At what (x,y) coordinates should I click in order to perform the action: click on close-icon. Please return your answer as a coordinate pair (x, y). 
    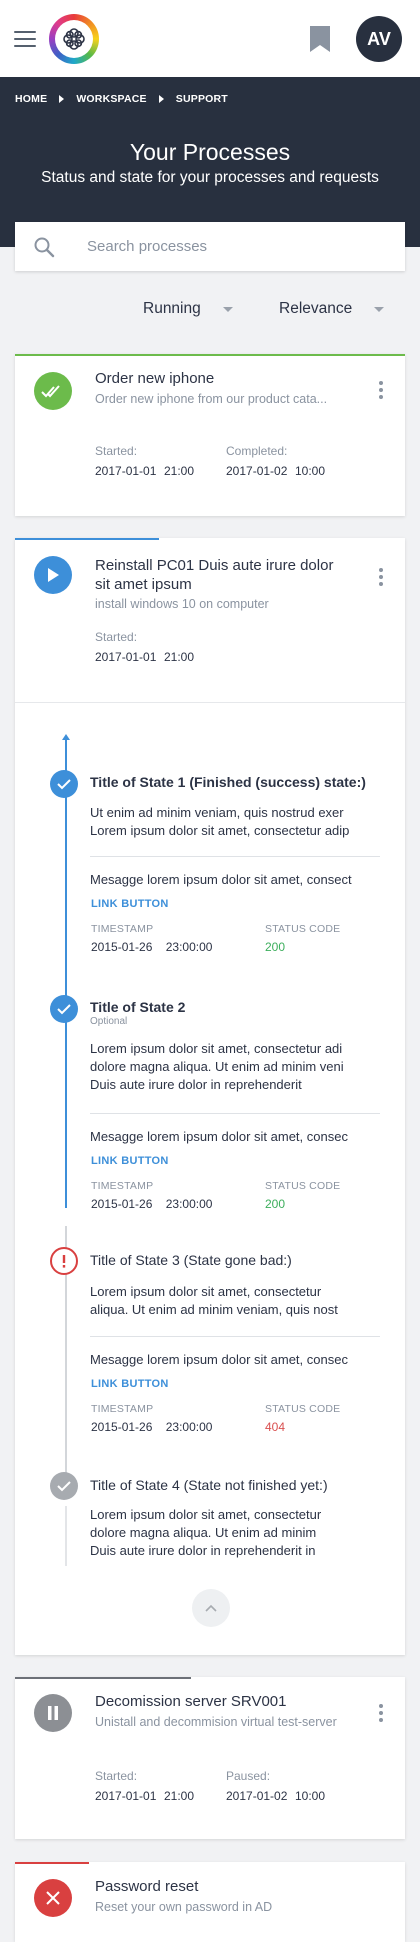
    Looking at the image, I should click on (53, 1898).